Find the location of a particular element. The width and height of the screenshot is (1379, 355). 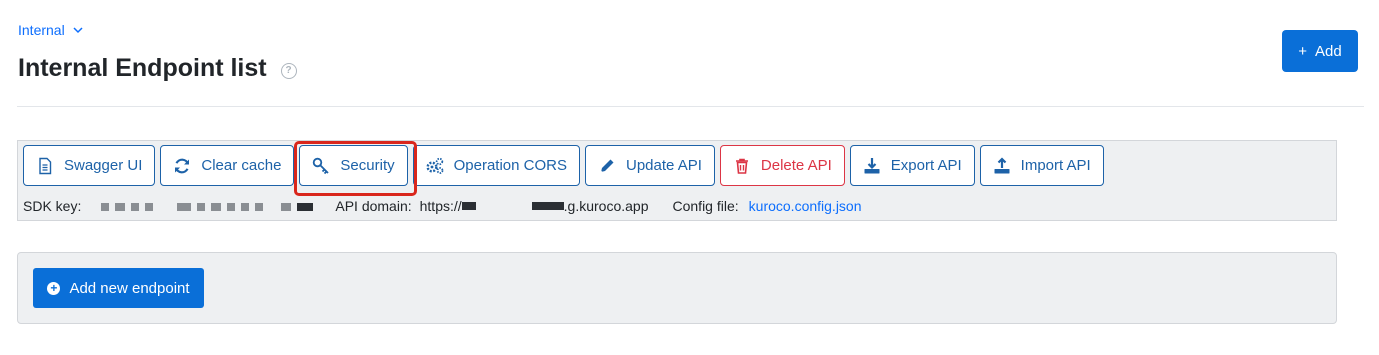

trash-icon is located at coordinates (741, 166).